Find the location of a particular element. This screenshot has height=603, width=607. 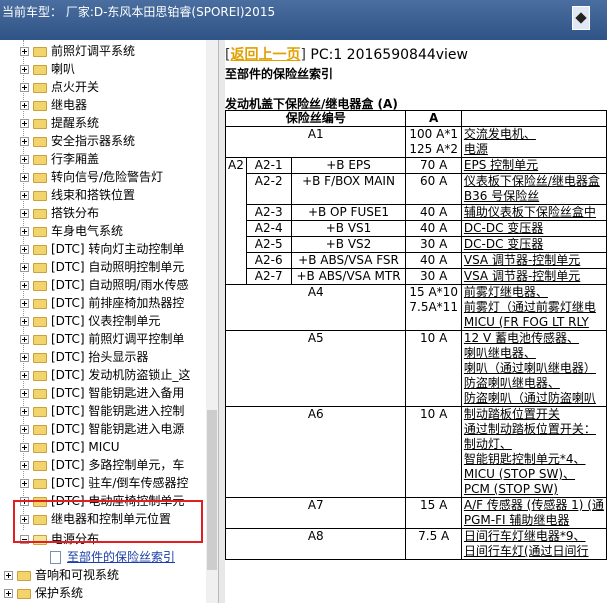

tree-item: [DTC] 智能钥匙进入电源 is located at coordinates (102, 429).